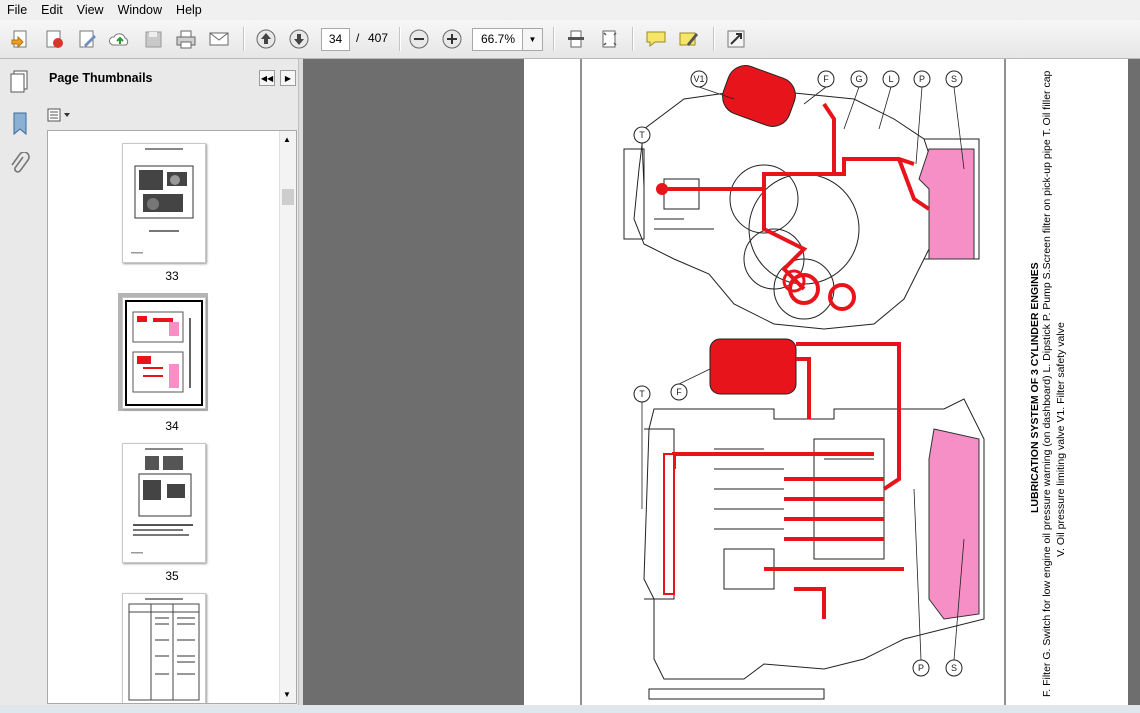 The image size is (1140, 713). Describe the element at coordinates (287, 417) in the screenshot. I see `thumbnail-scrollbar: ▲ ▼` at that location.